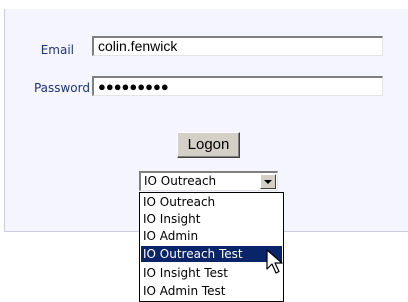 This screenshot has width=408, height=302. What do you see at coordinates (211, 273) in the screenshot?
I see `dropdown-option: IO Insight Test` at bounding box center [211, 273].